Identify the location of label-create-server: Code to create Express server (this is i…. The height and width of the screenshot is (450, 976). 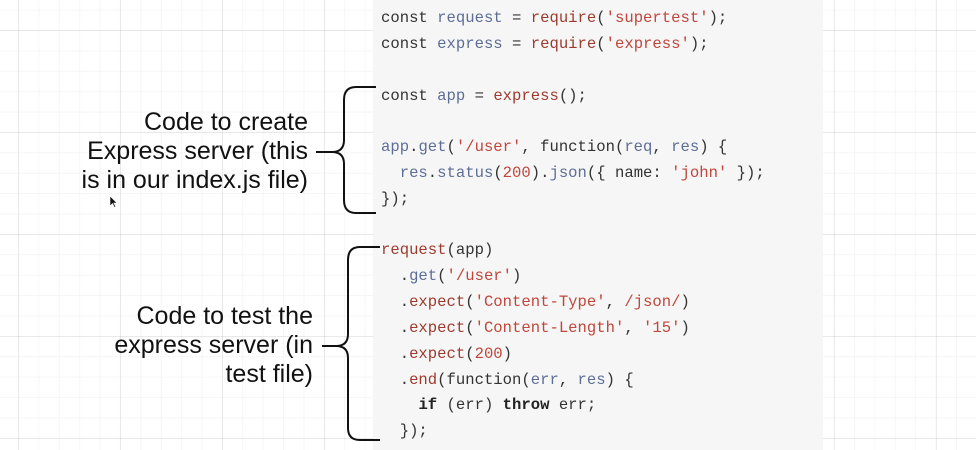
(174, 151).